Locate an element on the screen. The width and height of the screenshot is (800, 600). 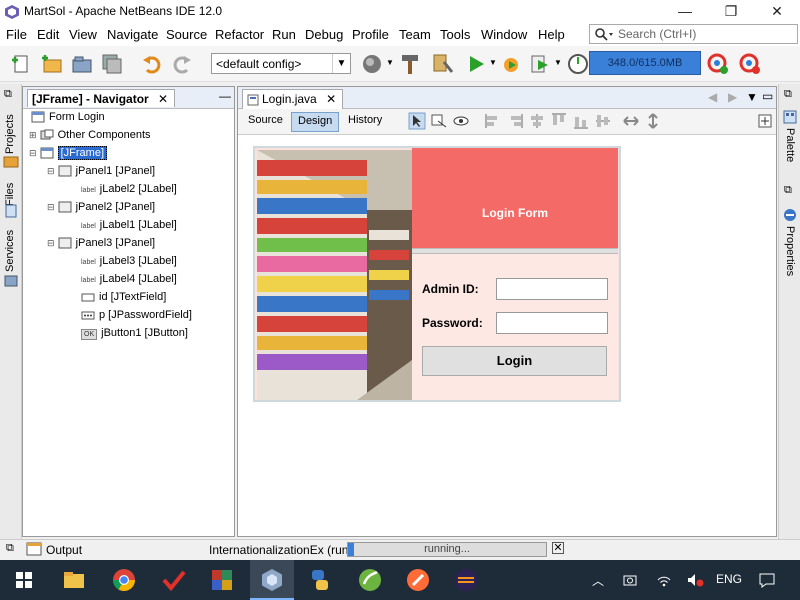
tree-item-jpanel3: ⊟ jPanel3 [JPanel] is located at coordinates (101, 243).